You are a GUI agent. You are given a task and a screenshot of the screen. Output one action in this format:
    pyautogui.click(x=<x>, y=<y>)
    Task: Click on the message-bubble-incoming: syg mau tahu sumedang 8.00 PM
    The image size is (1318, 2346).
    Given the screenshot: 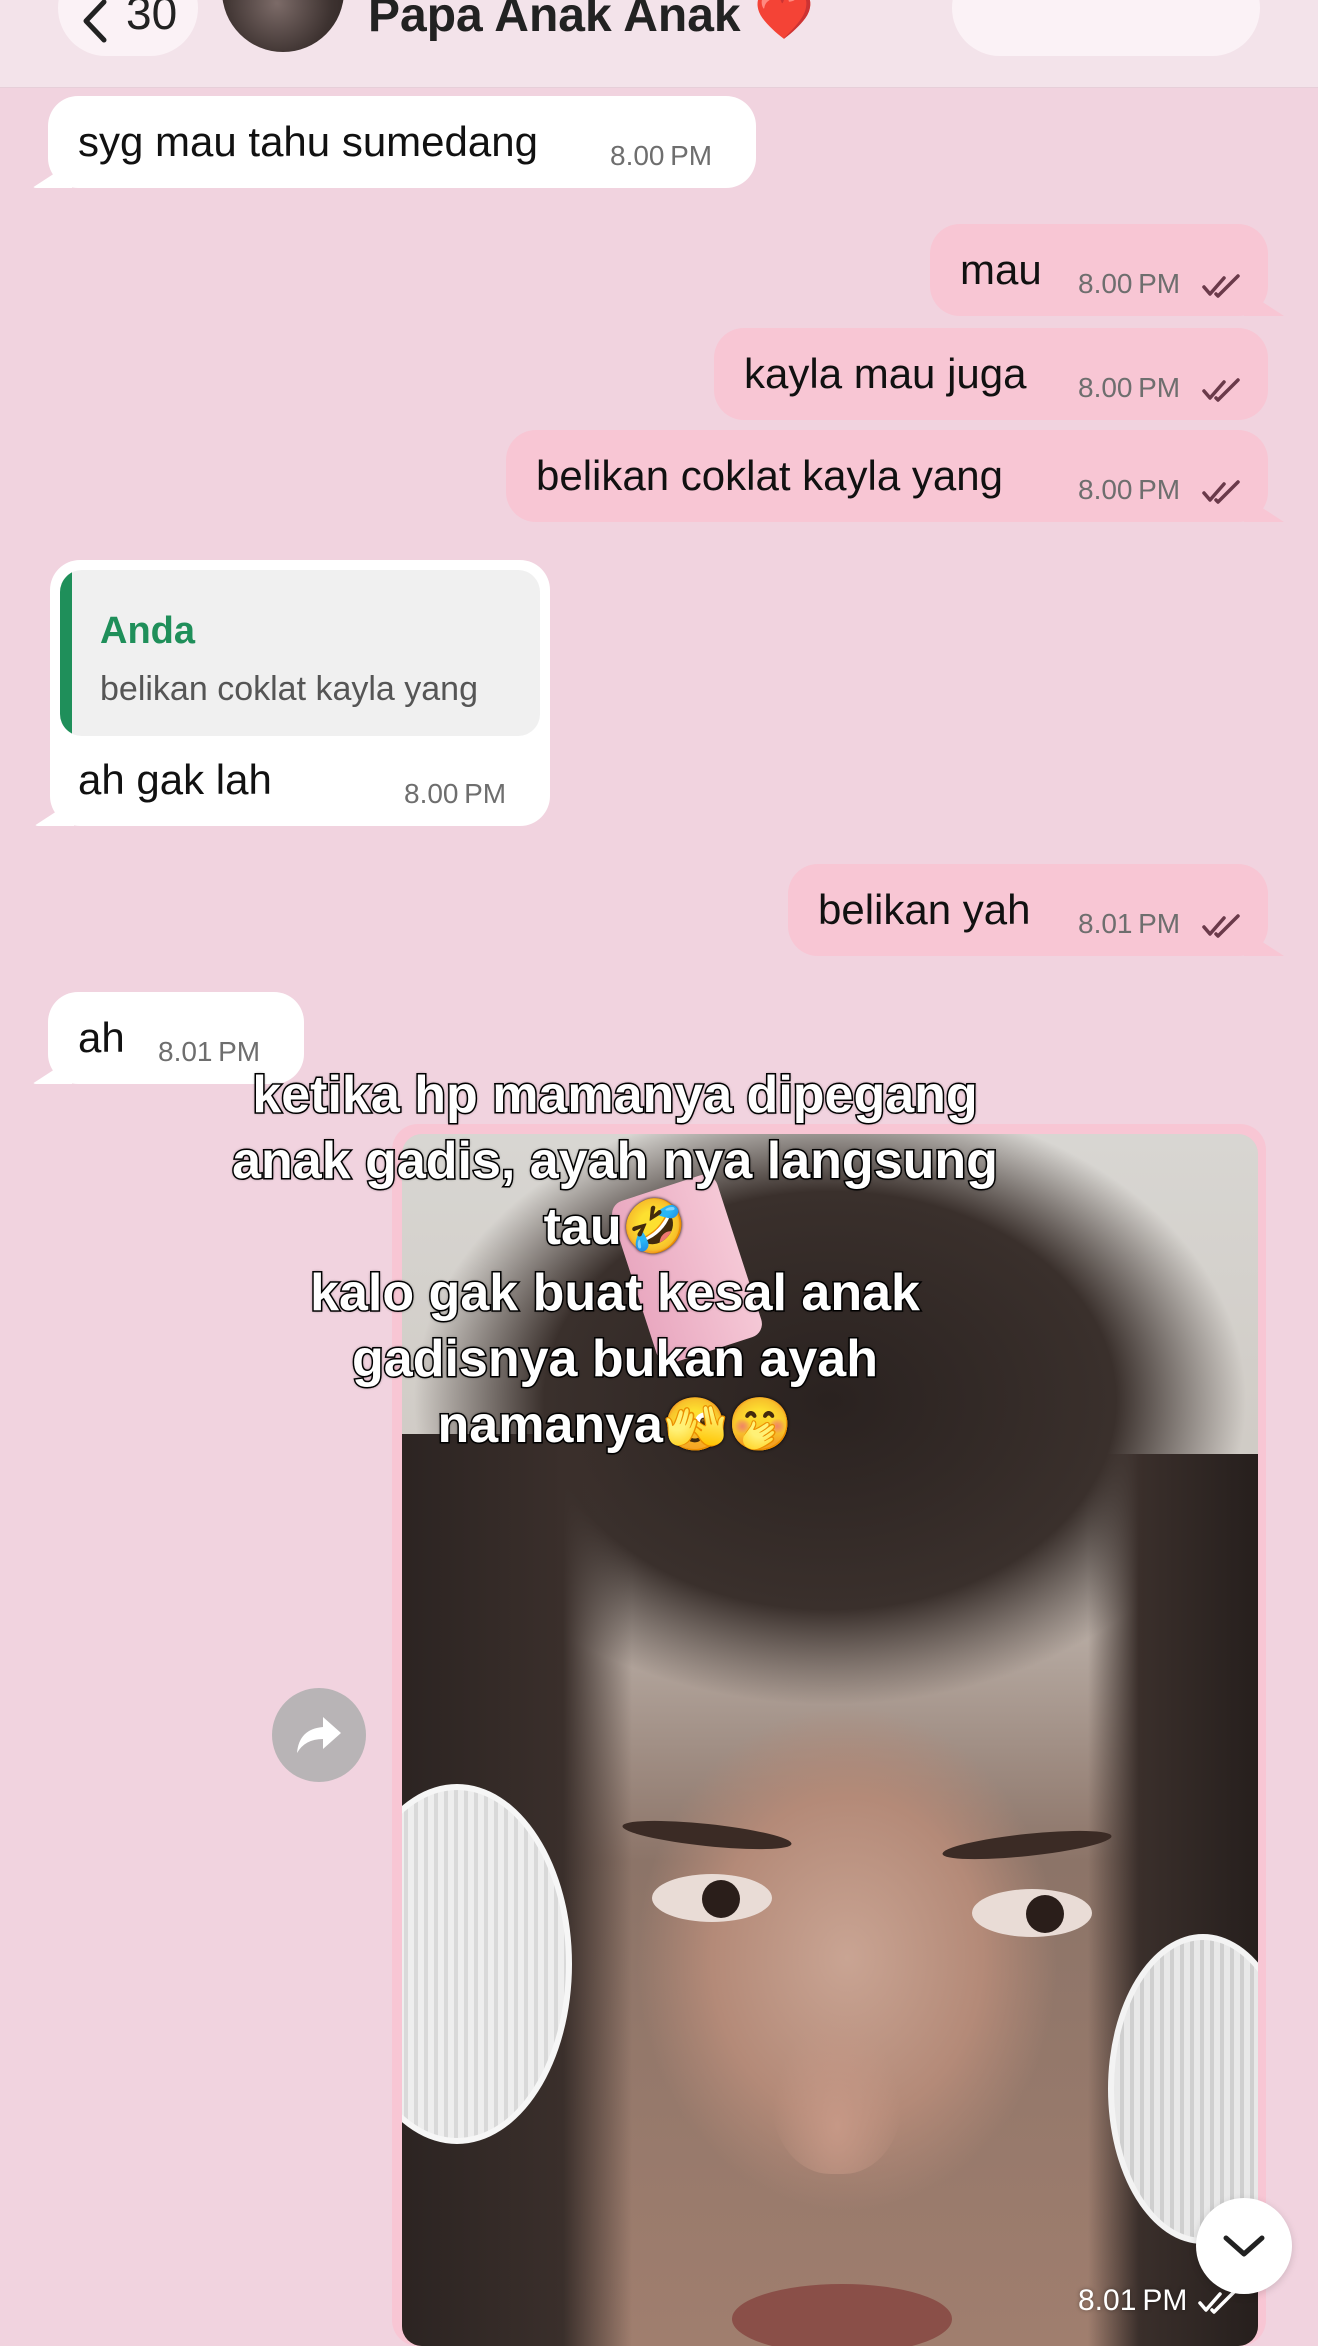 What is the action you would take?
    pyautogui.click(x=394, y=142)
    